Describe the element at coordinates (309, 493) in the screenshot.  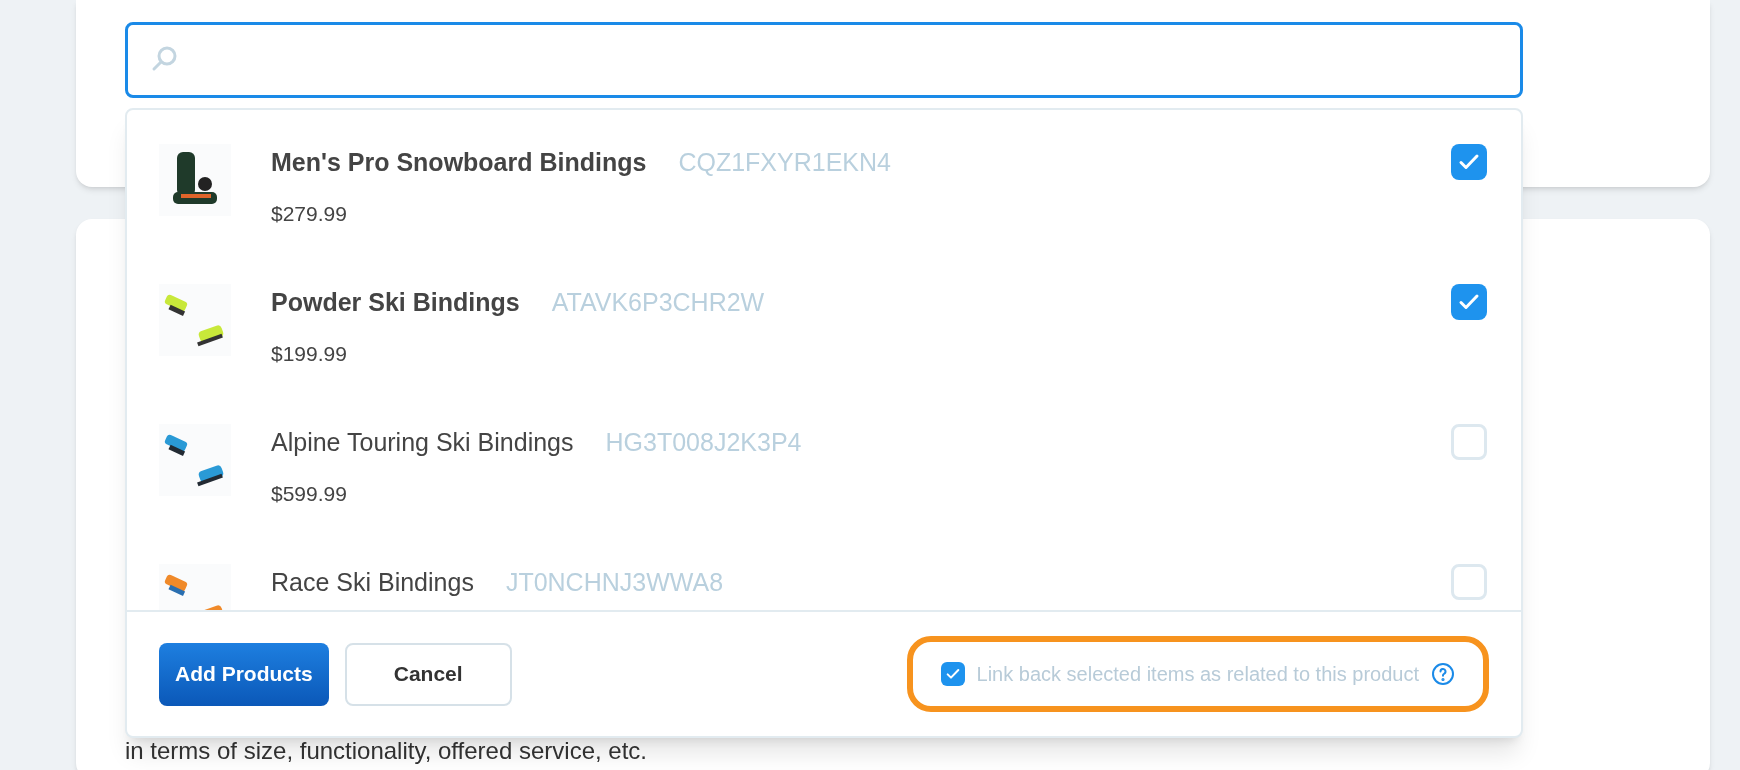
I see `product-price: $599.99` at that location.